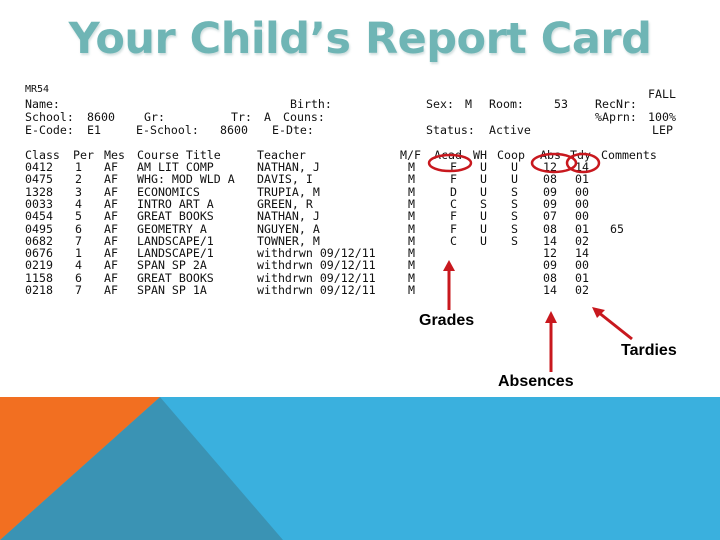 The height and width of the screenshot is (540, 720). Describe the element at coordinates (440, 104) in the screenshot. I see `sex-label: Sex:` at that location.